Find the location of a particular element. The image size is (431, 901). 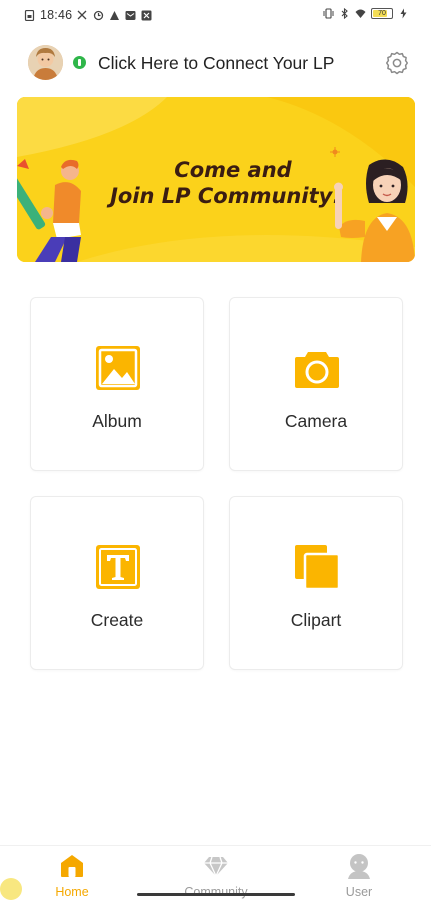

status-bar: 18:46 70 is located at coordinates (215, 16).